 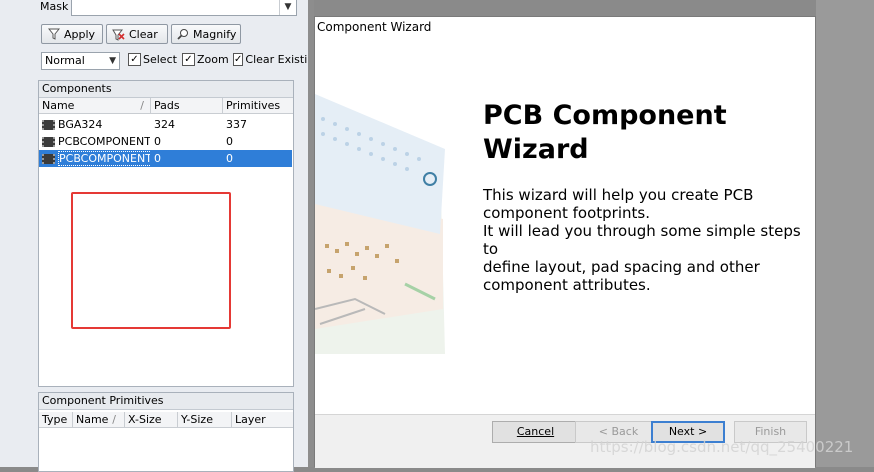 What do you see at coordinates (151, 419) in the screenshot?
I see `column-header-x-size: X-Size` at bounding box center [151, 419].